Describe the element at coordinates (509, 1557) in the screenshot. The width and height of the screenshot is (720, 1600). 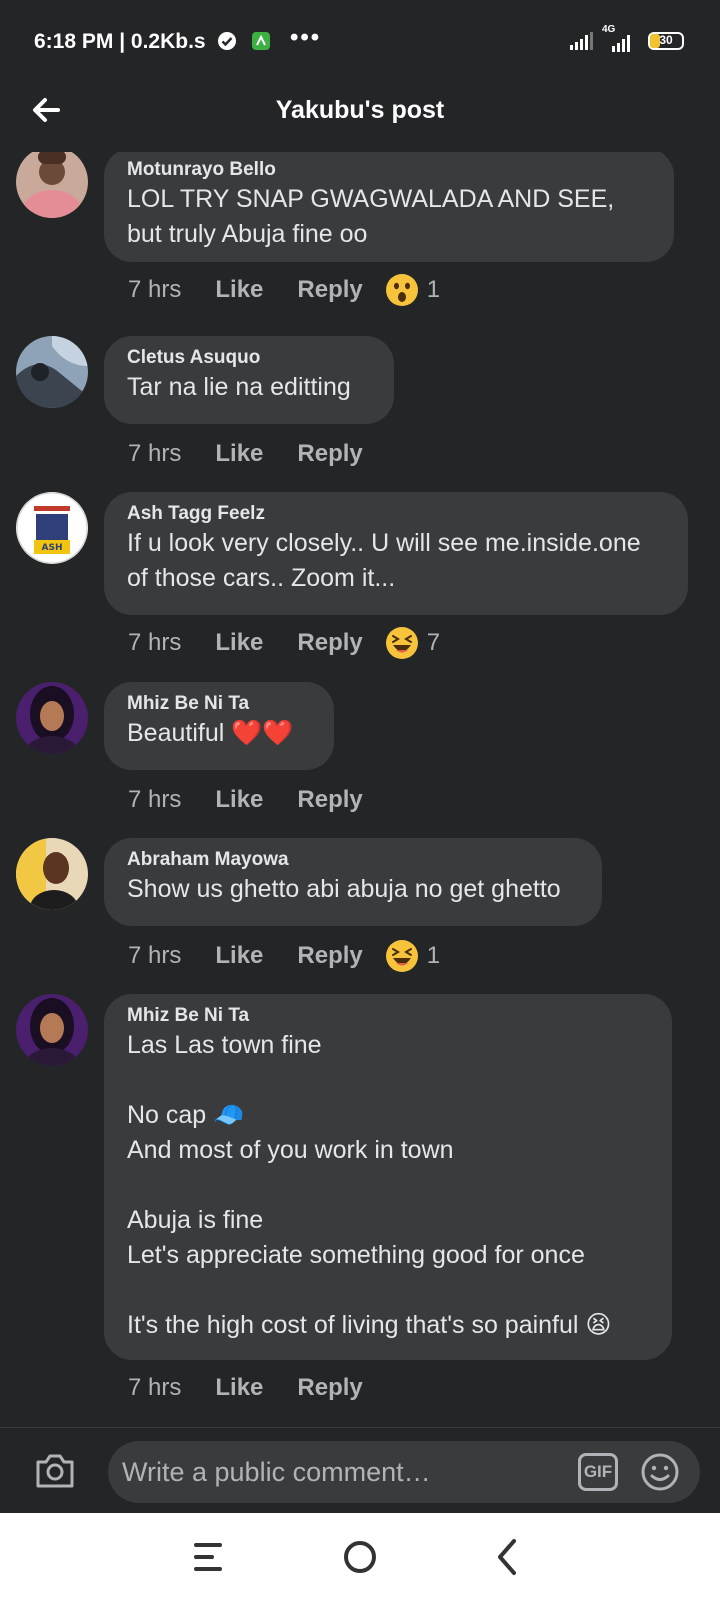
I see `back-icon` at that location.